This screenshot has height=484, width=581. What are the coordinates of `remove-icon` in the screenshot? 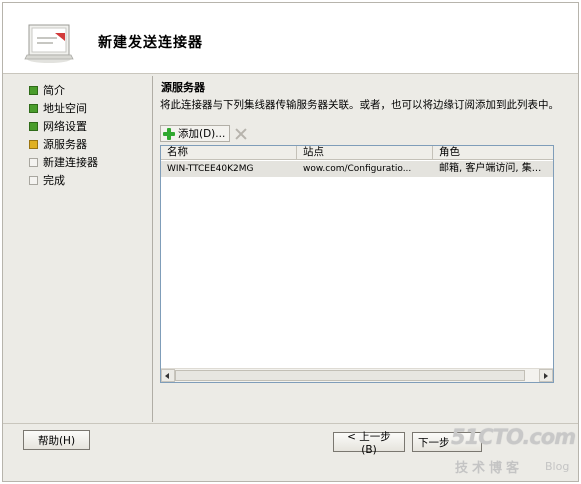 It's located at (241, 134).